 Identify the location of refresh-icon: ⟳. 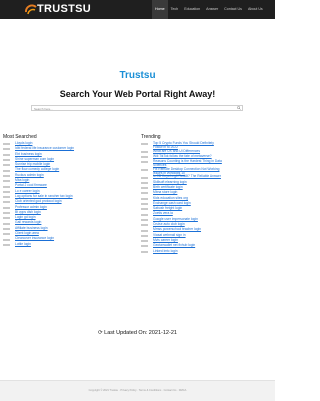
(100, 333).